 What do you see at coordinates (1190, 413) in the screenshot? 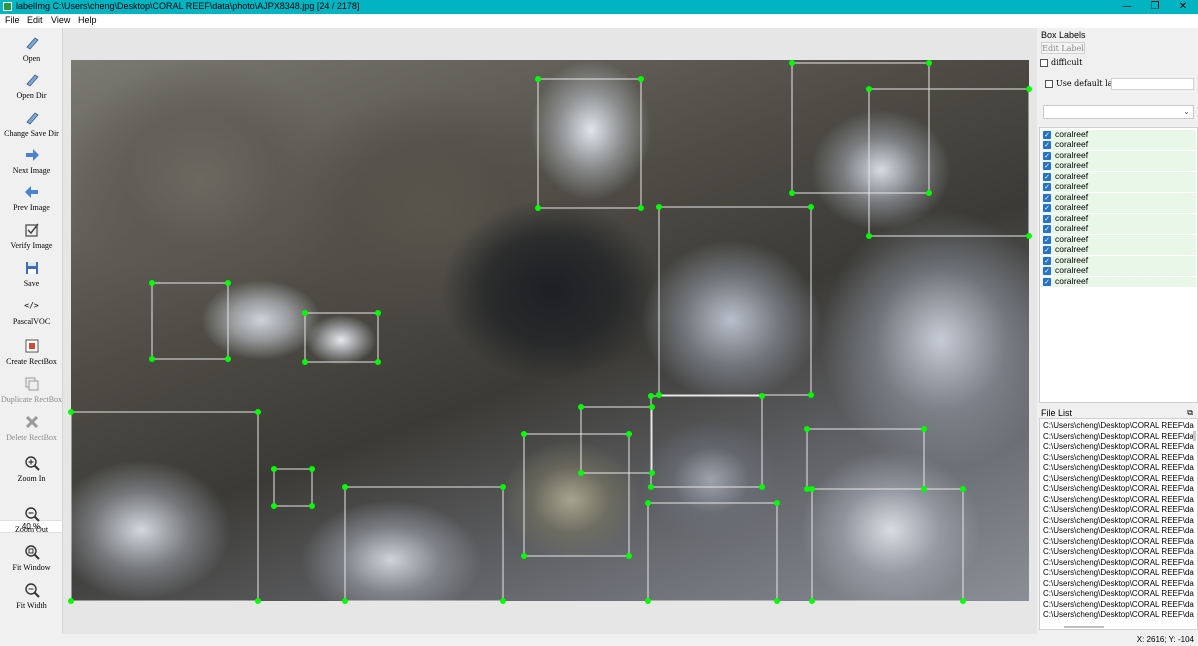
I see `float-dock-icon: ⧉` at bounding box center [1190, 413].